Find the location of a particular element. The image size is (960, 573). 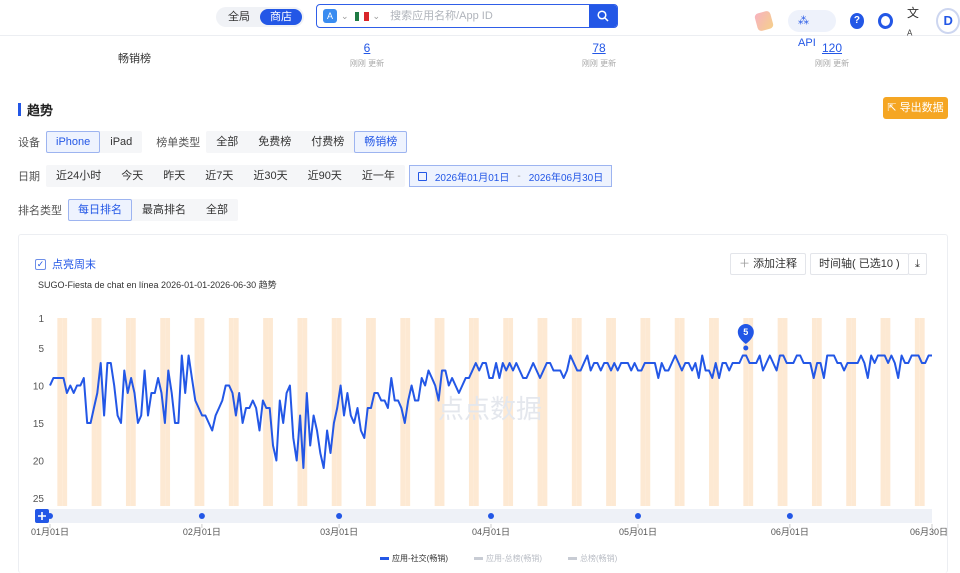

checkbox-icon: ✓ is located at coordinates (40, 264).